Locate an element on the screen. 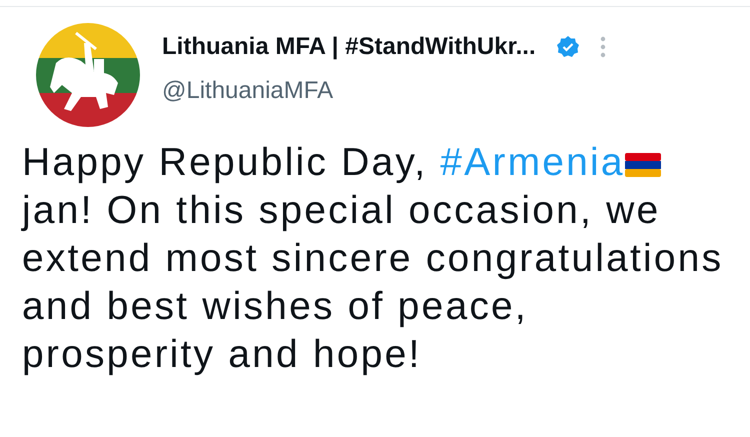 The image size is (750, 437). account-handle: @LithuaniaMFA is located at coordinates (248, 91).